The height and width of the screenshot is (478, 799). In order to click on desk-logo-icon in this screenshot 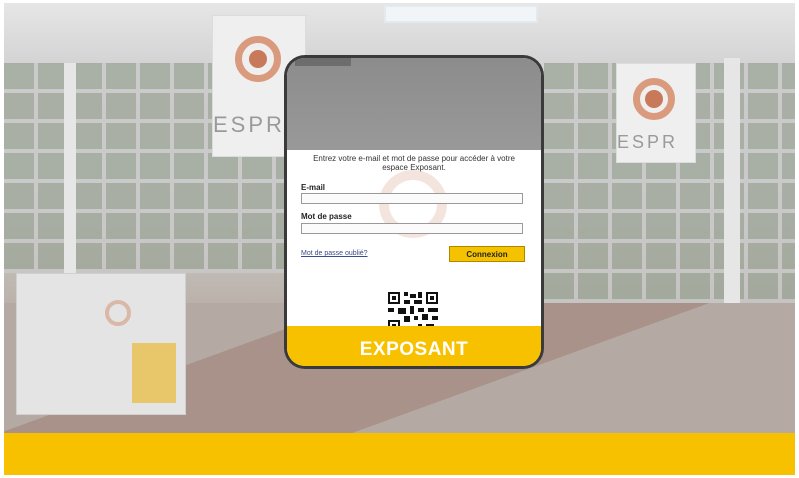, I will do `click(118, 313)`.